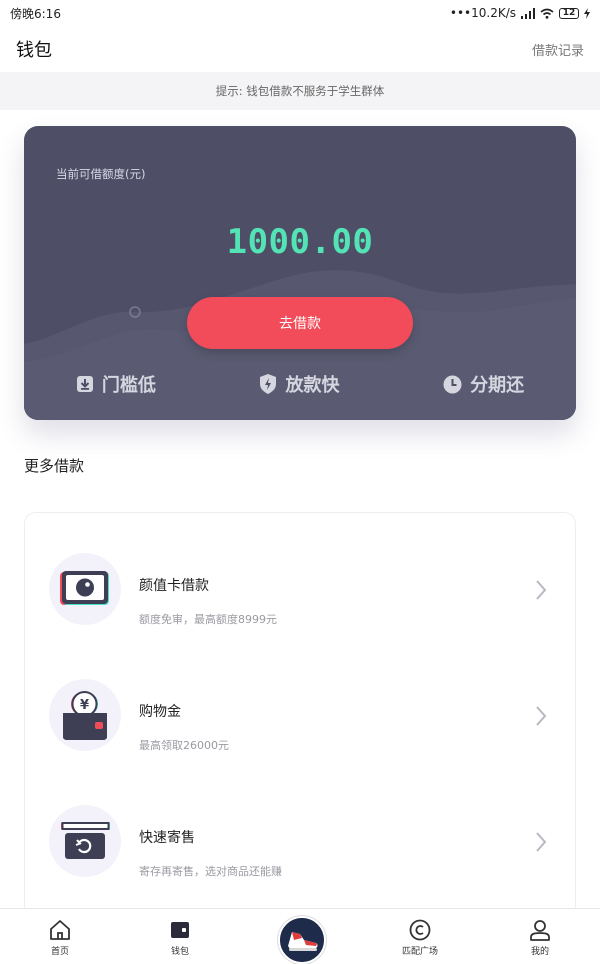 Image resolution: width=600 pixels, height=964 pixels. I want to click on feature-installments: 分期还, so click(483, 384).